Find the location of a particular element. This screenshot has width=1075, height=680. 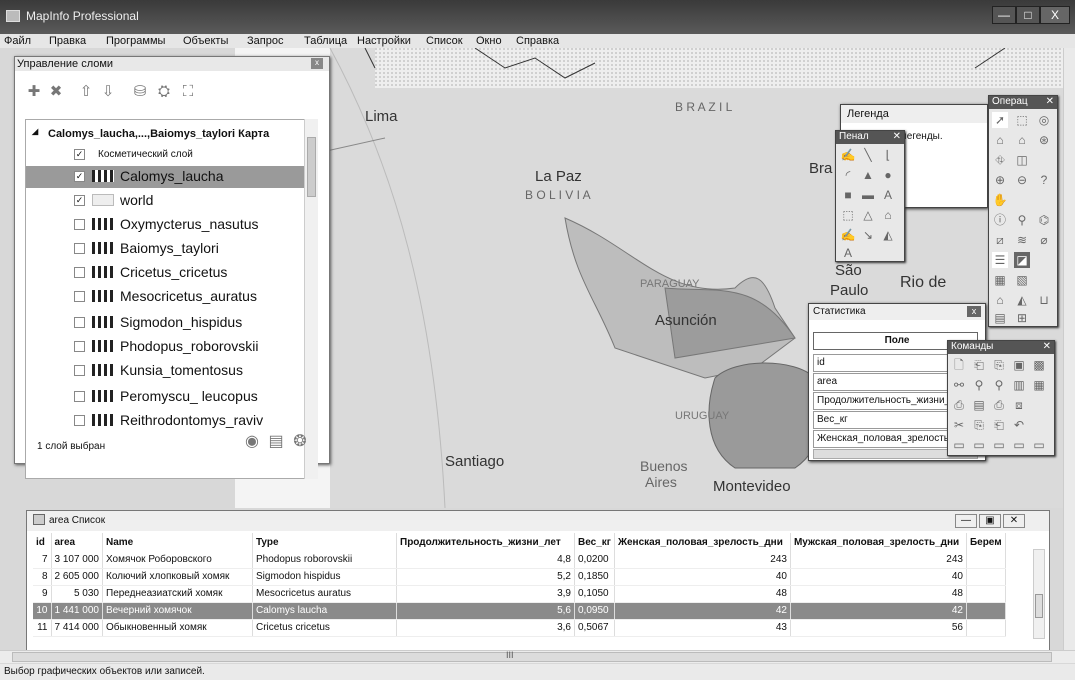

unselect-icon: ◫ is located at coordinates (1022, 160).